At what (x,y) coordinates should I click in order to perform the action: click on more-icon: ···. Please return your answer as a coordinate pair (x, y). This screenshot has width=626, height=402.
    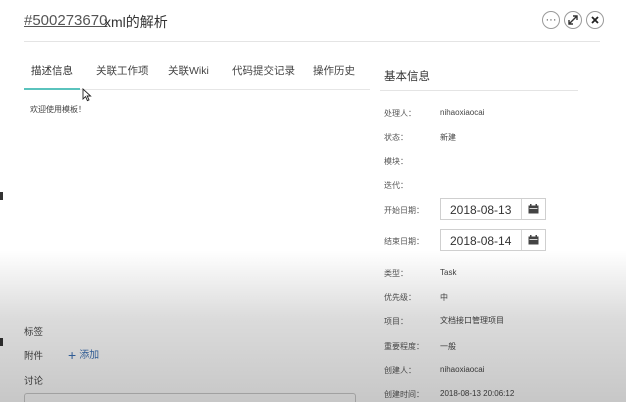
    Looking at the image, I should click on (551, 20).